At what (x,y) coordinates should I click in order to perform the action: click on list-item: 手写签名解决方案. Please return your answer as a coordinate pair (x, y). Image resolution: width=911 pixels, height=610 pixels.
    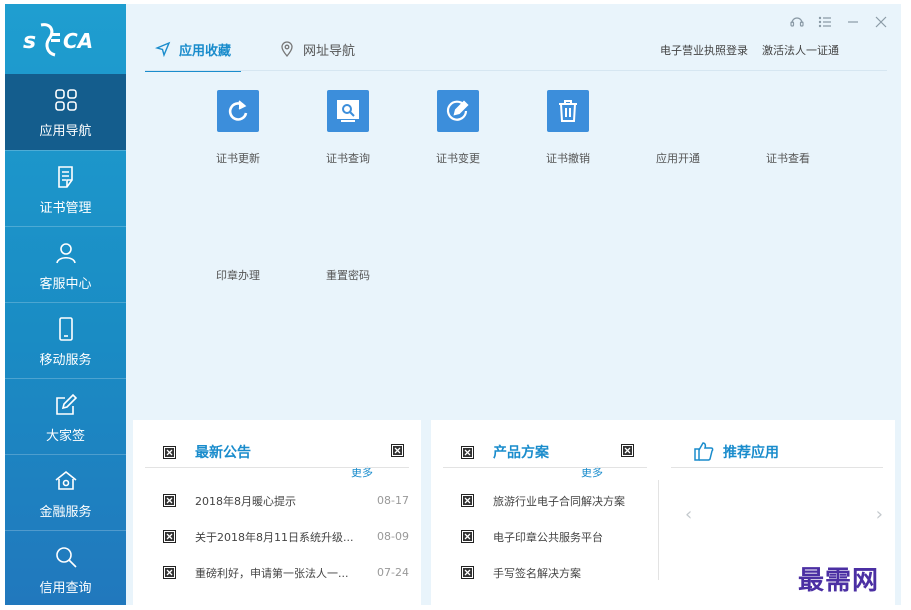
    Looking at the image, I should click on (545, 573).